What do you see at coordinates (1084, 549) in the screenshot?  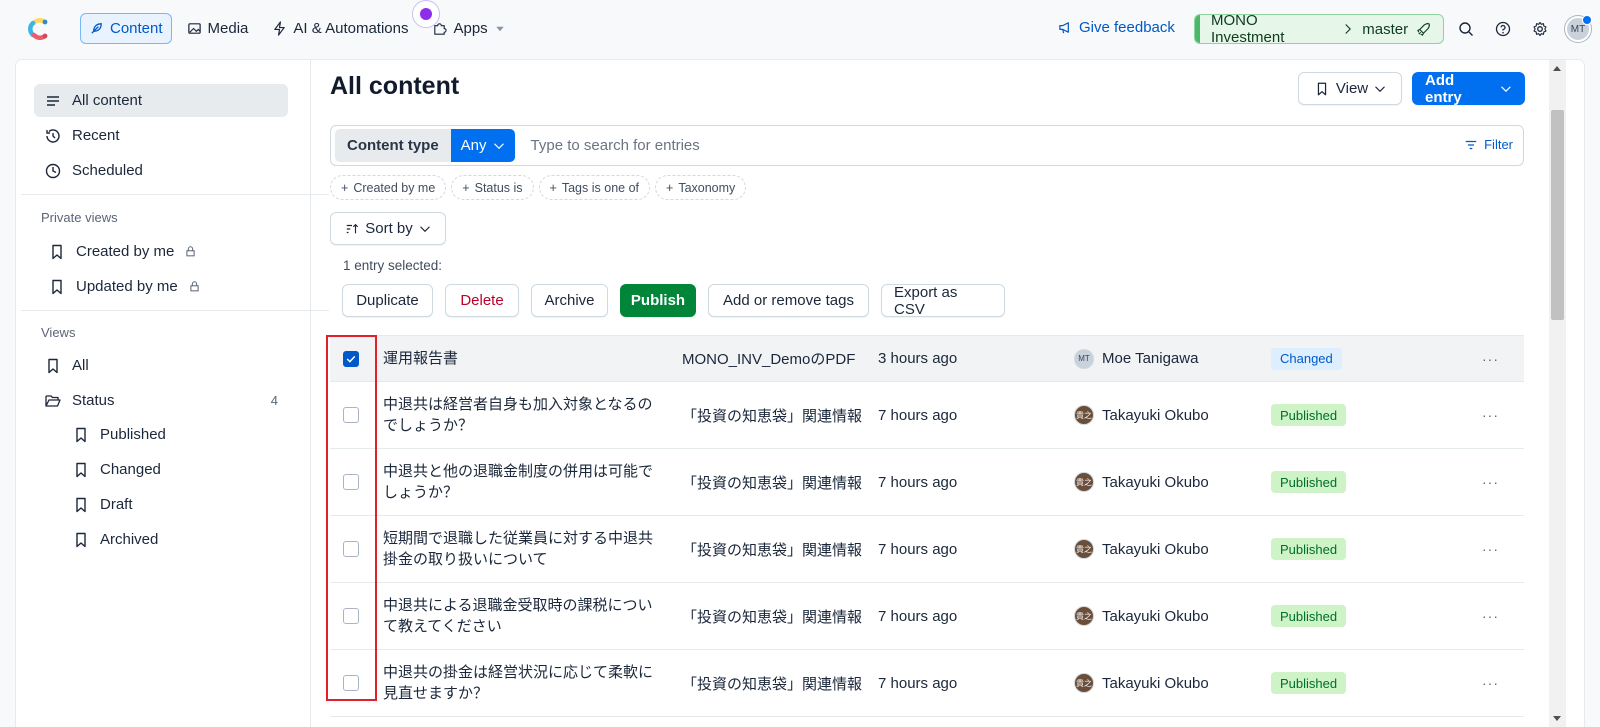 I see `author-avatar: 貴之` at bounding box center [1084, 549].